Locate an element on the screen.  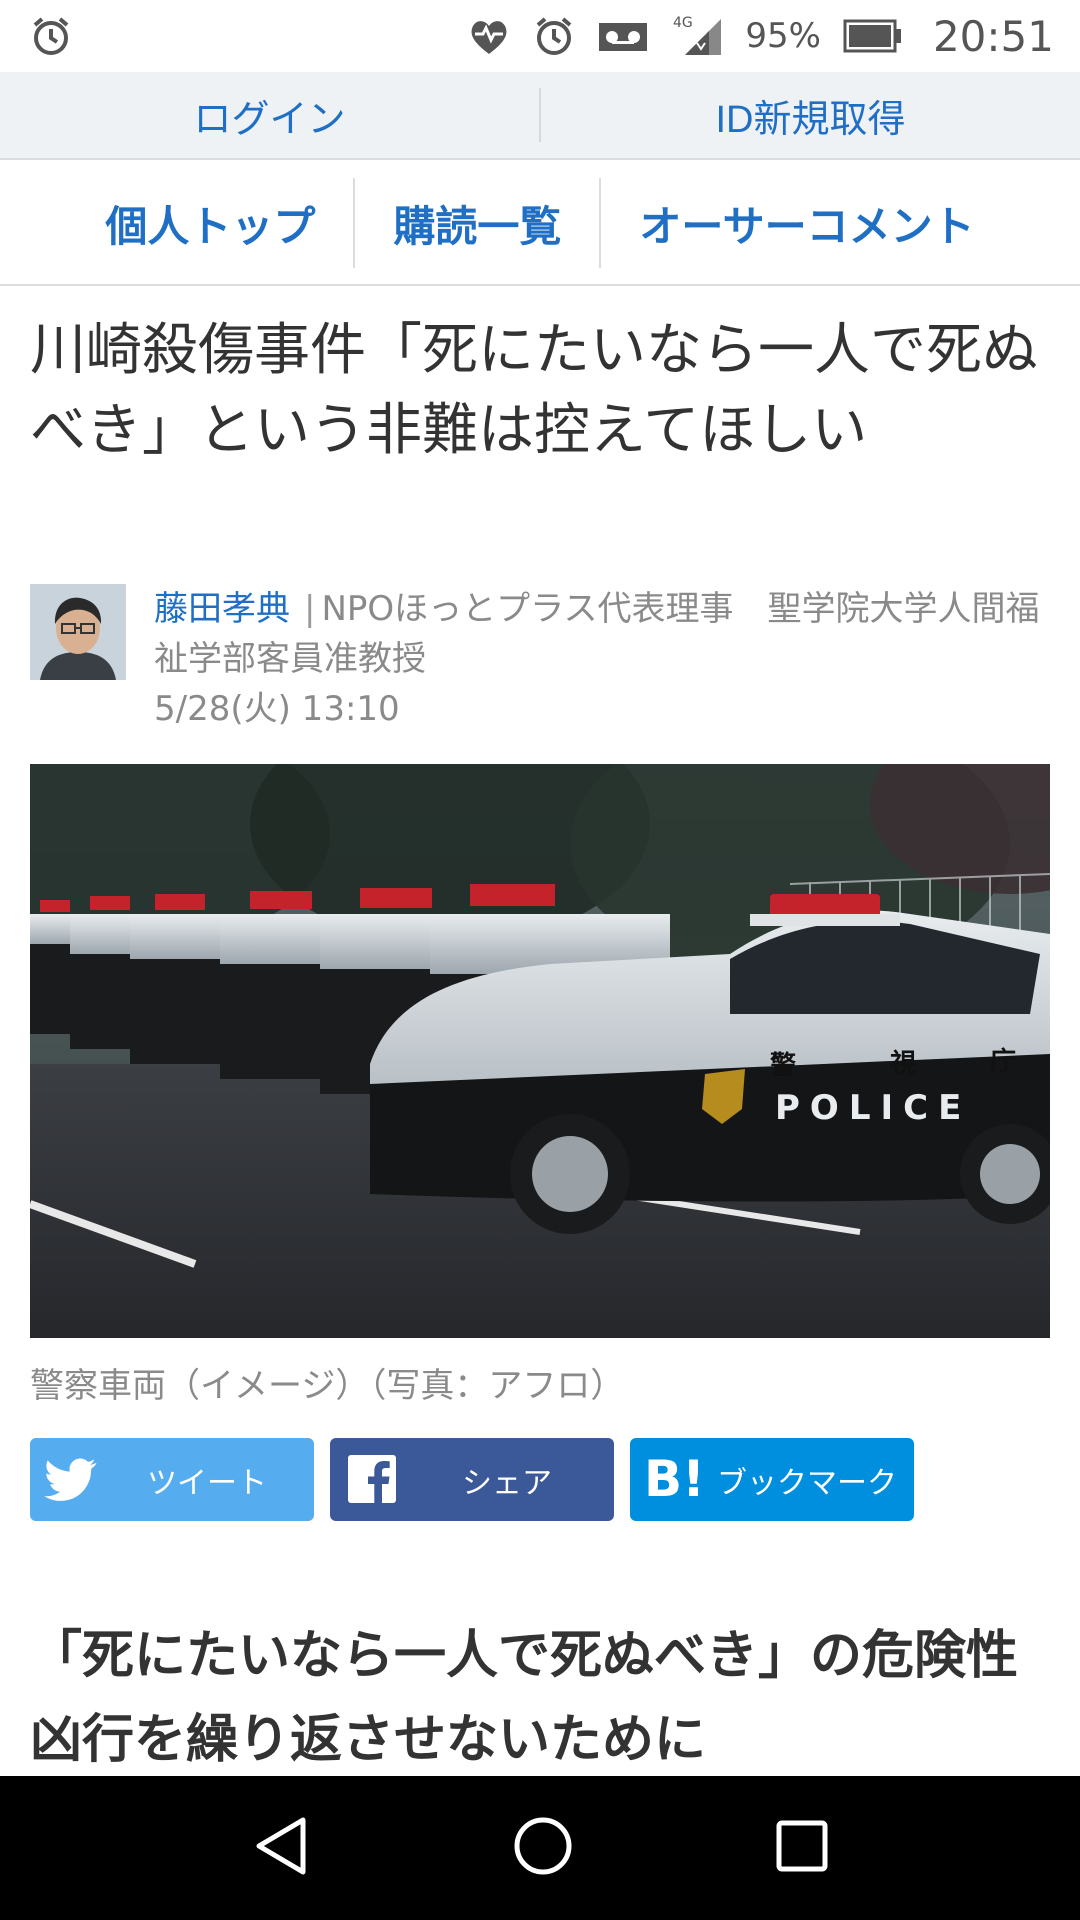
facebook-icon is located at coordinates (372, 1483).